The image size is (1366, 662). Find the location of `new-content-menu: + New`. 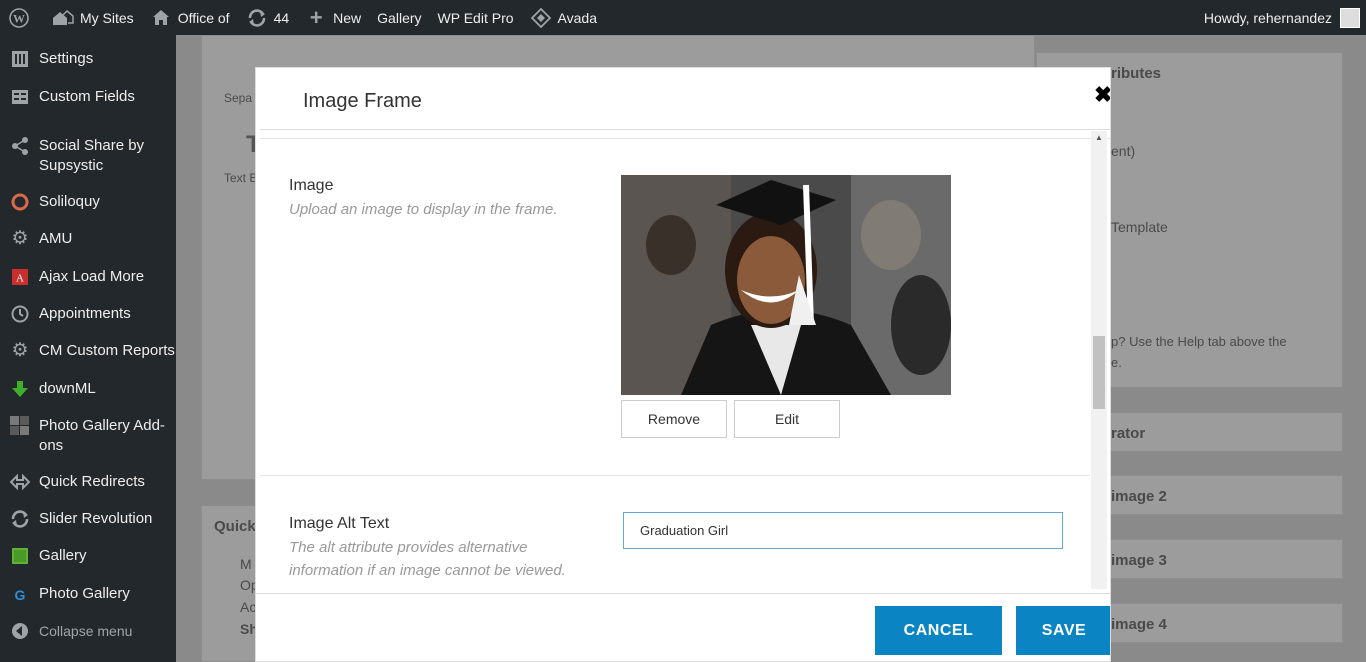

new-content-menu: + New is located at coordinates (333, 17).